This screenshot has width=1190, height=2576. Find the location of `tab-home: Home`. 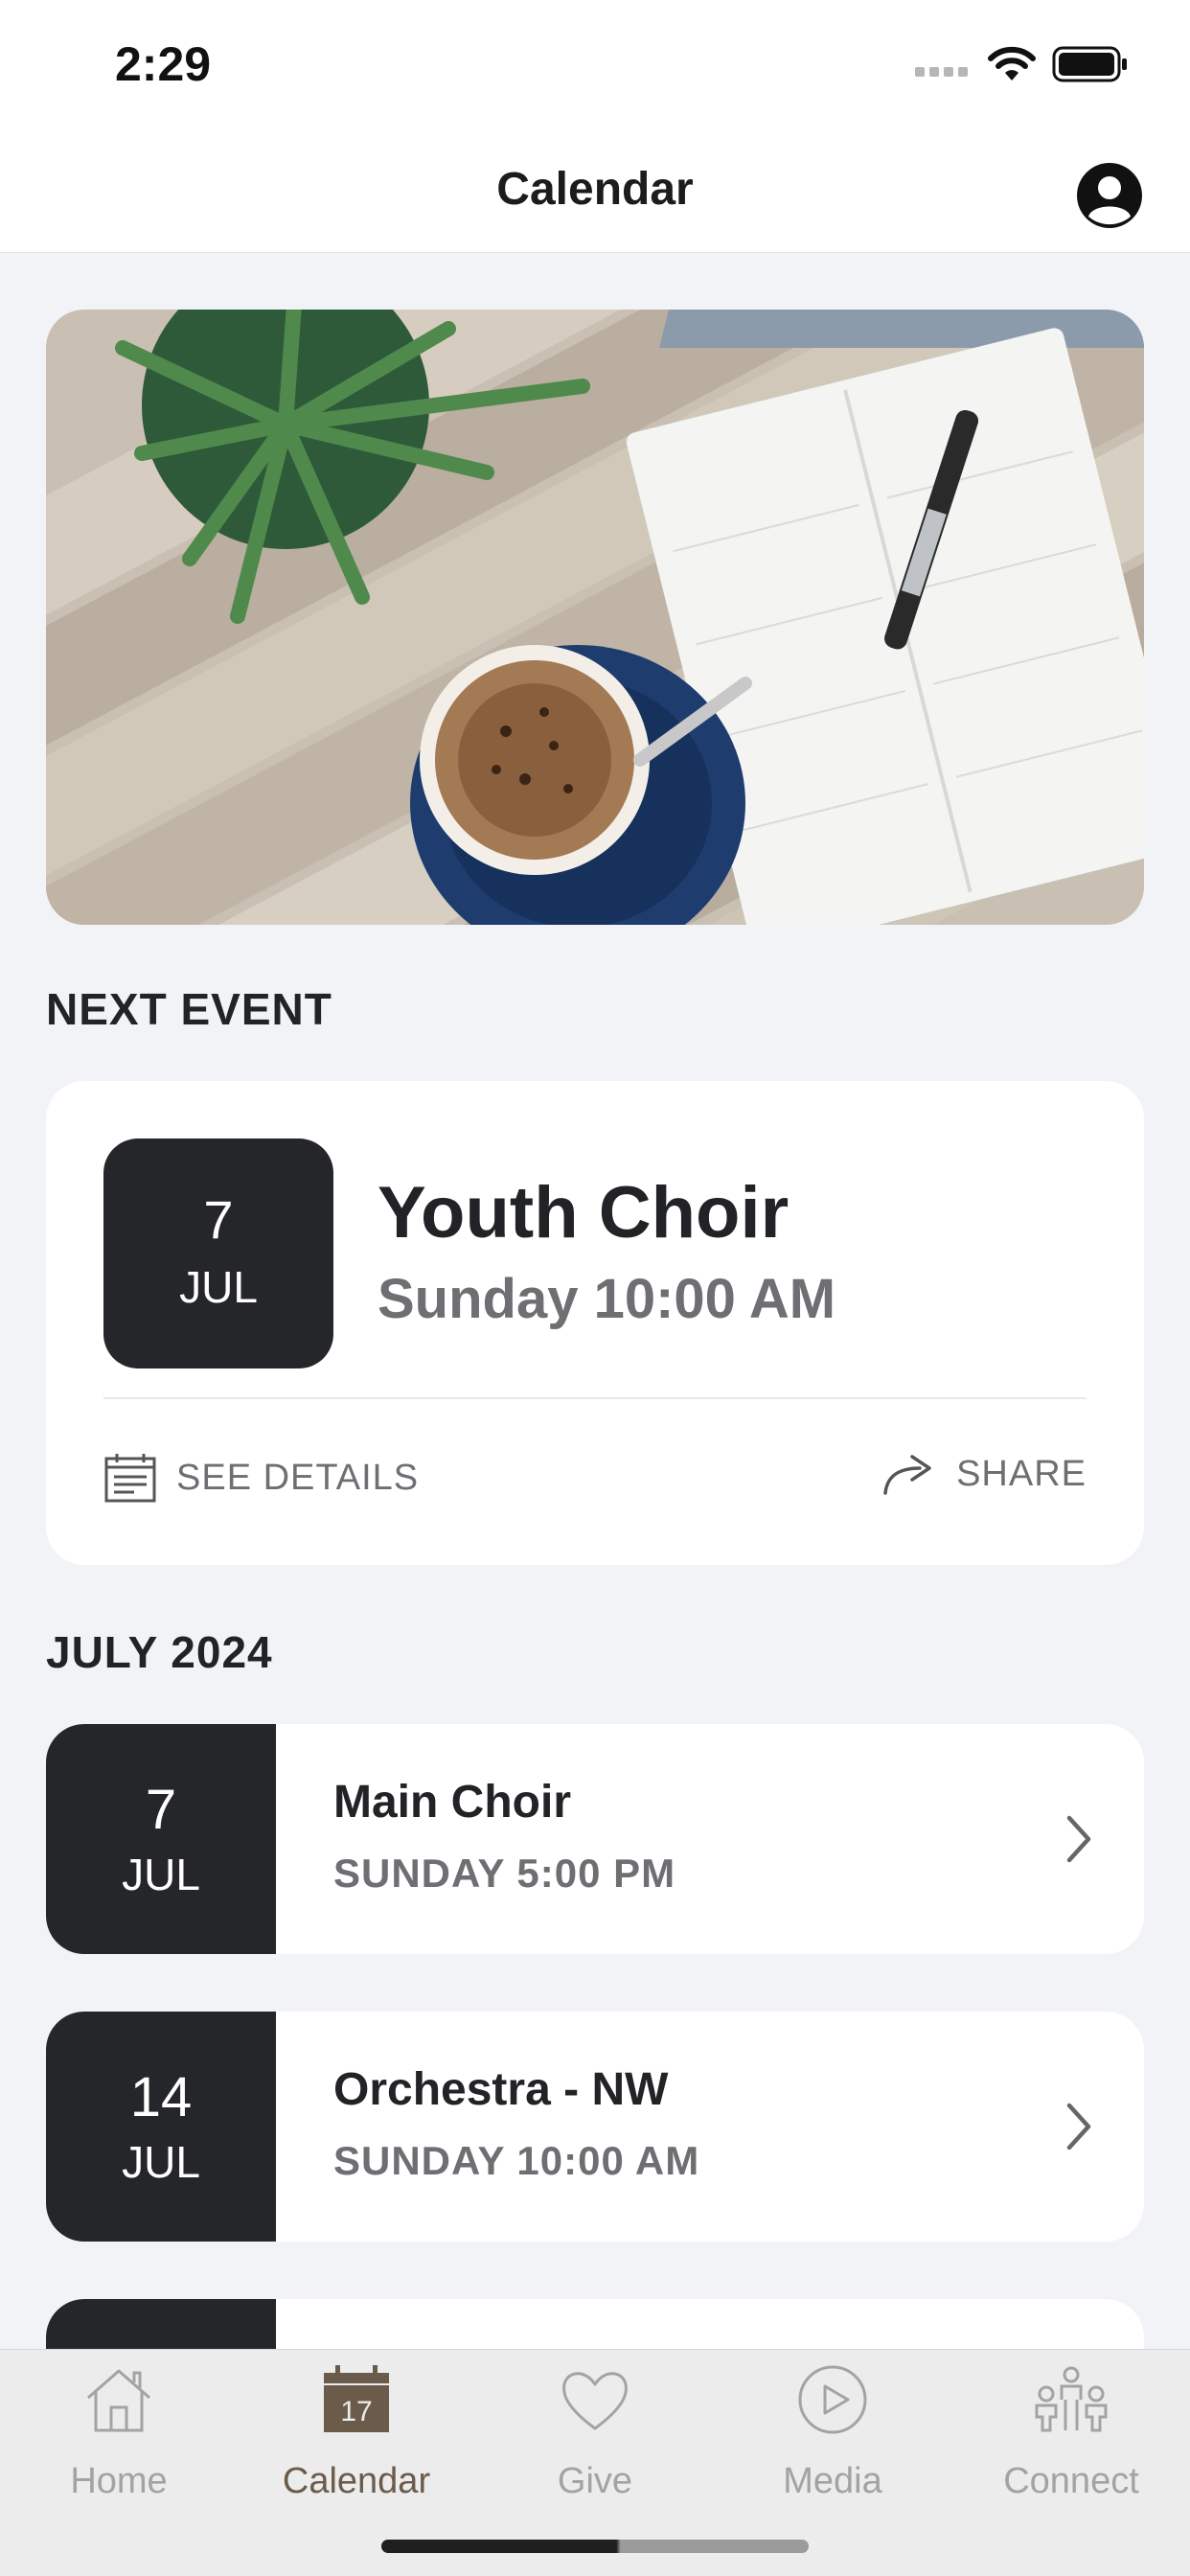

tab-home: Home is located at coordinates (119, 2441).